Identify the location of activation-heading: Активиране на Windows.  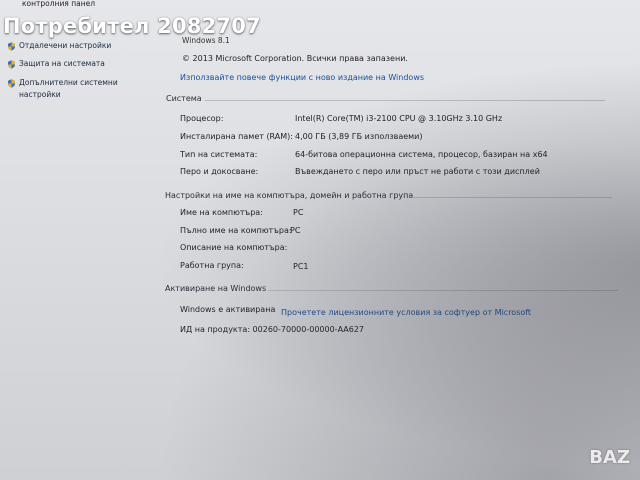
(216, 288).